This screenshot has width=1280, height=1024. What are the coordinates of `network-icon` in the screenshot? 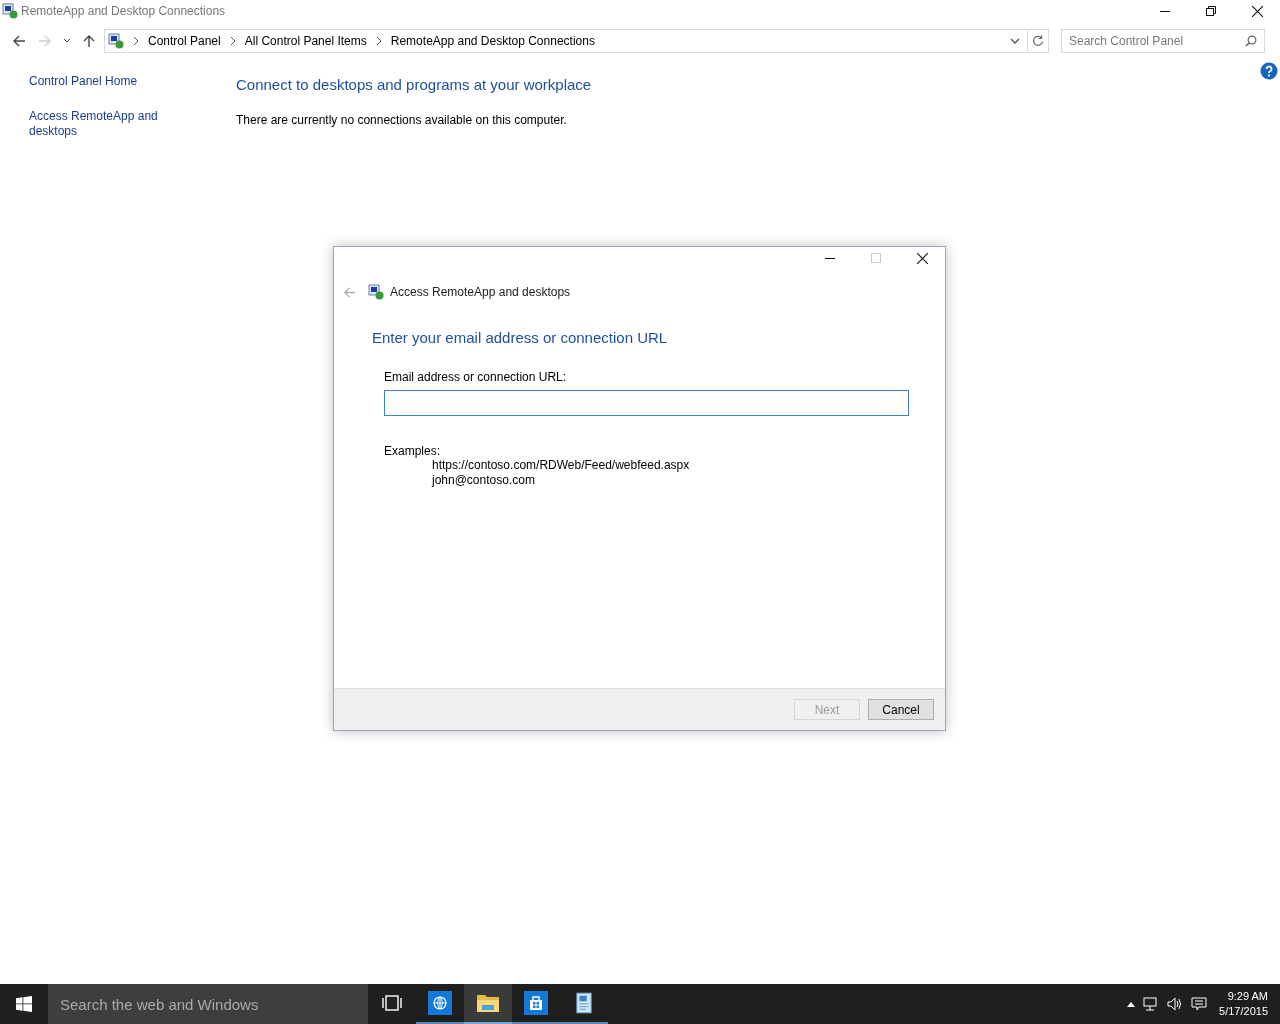 It's located at (1151, 1004).